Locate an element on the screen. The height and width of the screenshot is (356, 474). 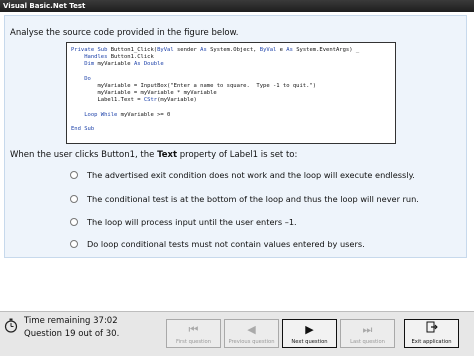
exit-application-button: Exit application is located at coordinates (431, 333).